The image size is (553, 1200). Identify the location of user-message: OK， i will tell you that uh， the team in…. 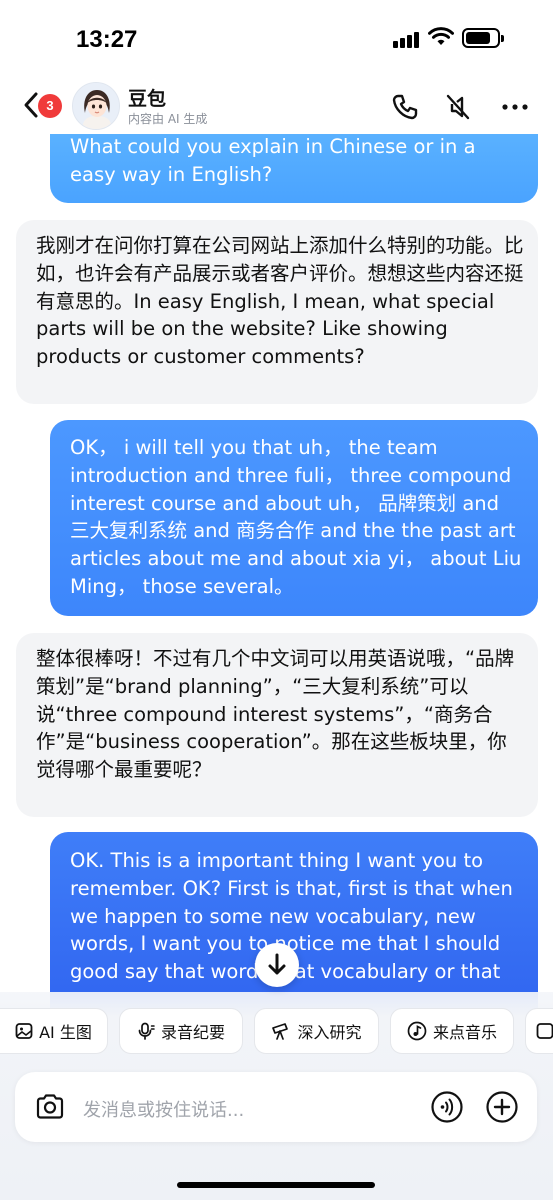
(294, 518).